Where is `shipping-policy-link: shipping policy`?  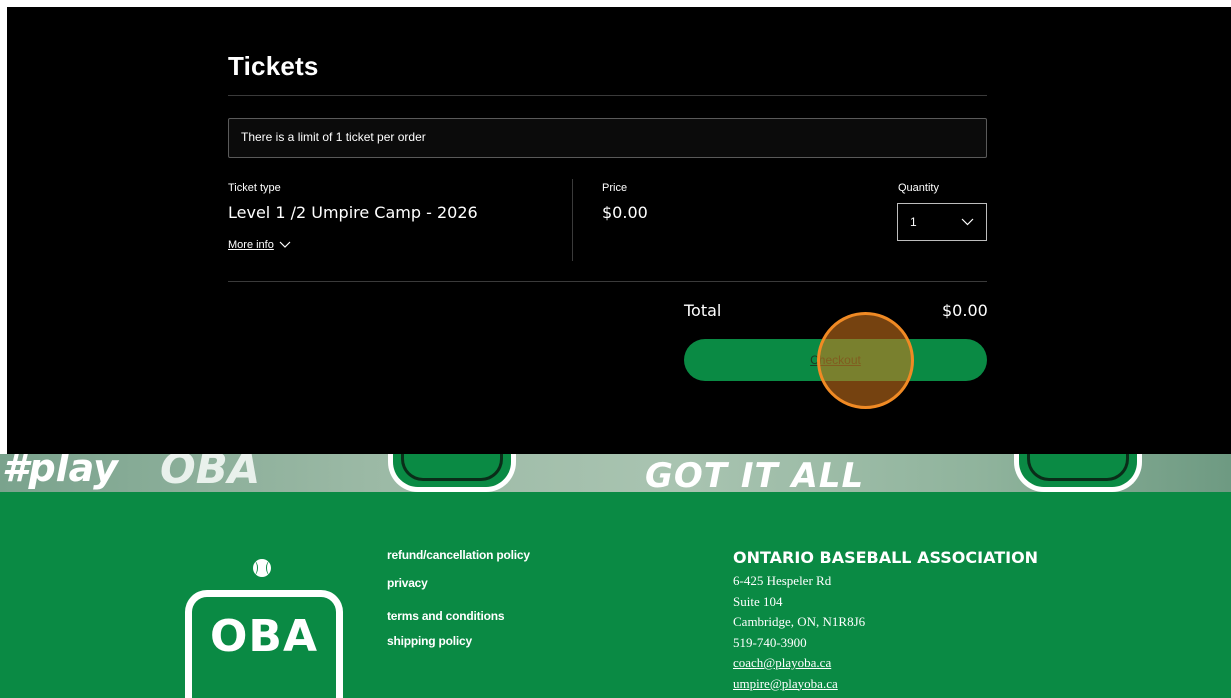 shipping-policy-link: shipping policy is located at coordinates (429, 641).